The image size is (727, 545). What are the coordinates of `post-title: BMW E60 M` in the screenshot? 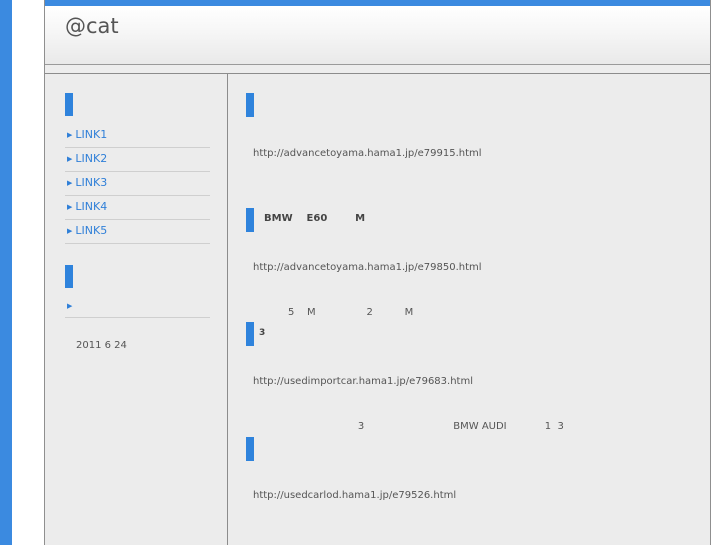 It's located at (314, 218).